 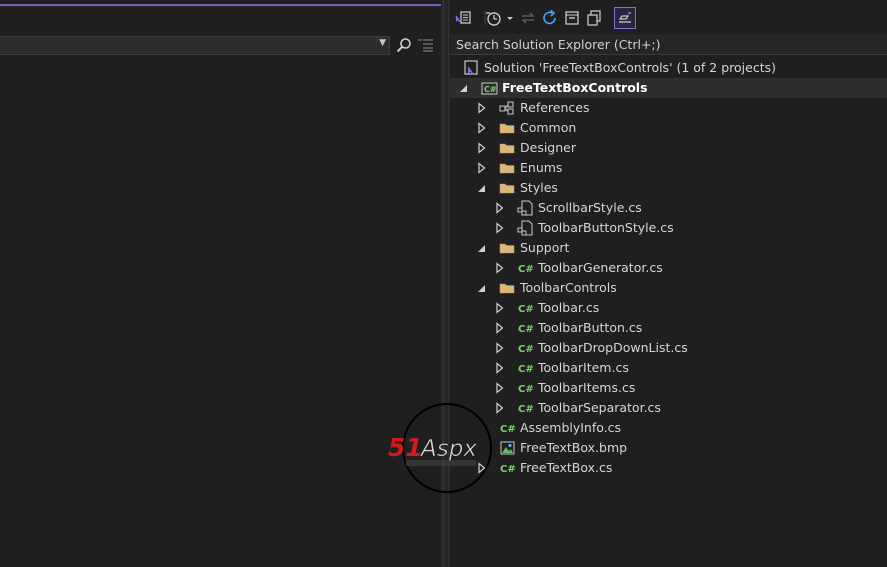 I want to click on tree-item-label: ToolbarItems.cs, so click(x=587, y=387).